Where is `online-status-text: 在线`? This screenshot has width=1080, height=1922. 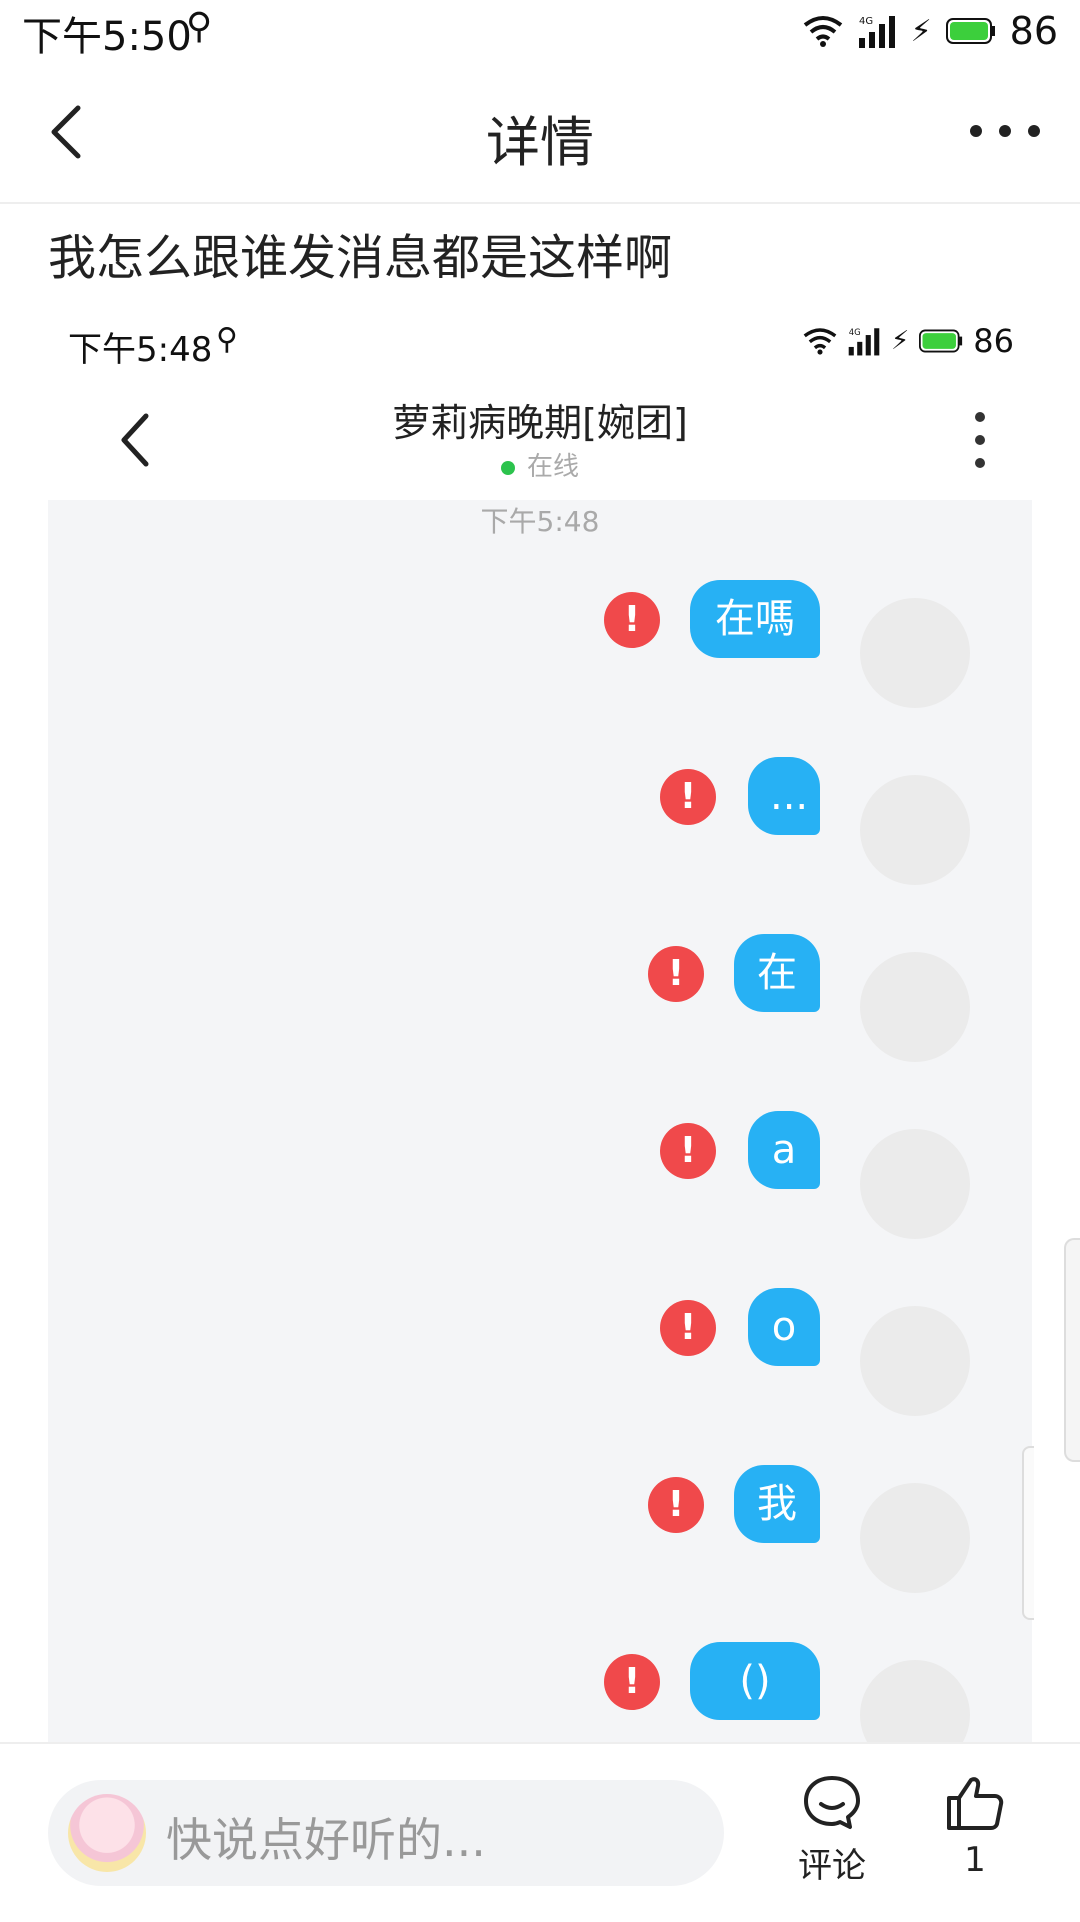 online-status-text: 在线 is located at coordinates (552, 467).